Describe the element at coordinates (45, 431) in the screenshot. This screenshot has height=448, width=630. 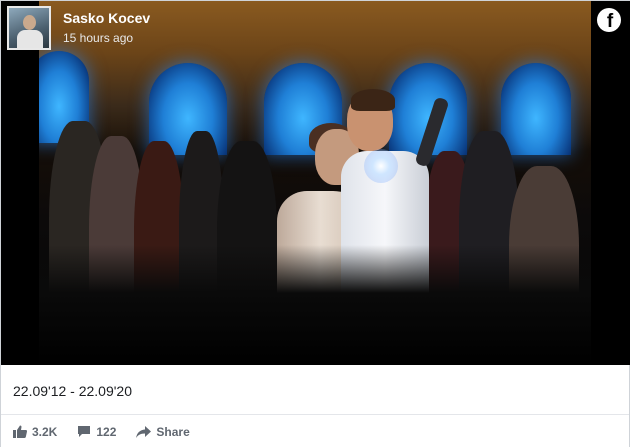
I see `like-count-label: 3.2K` at that location.